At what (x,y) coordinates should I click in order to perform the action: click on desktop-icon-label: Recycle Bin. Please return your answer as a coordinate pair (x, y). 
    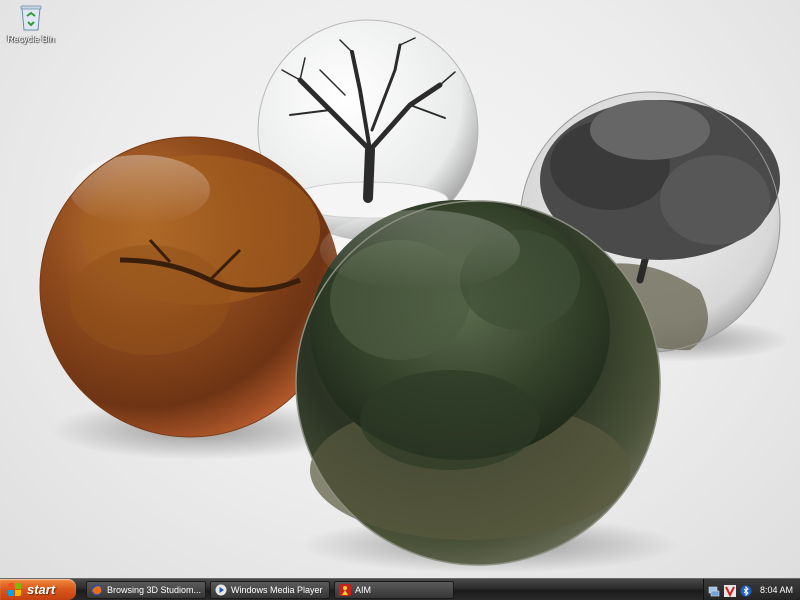
    Looking at the image, I should click on (31, 39).